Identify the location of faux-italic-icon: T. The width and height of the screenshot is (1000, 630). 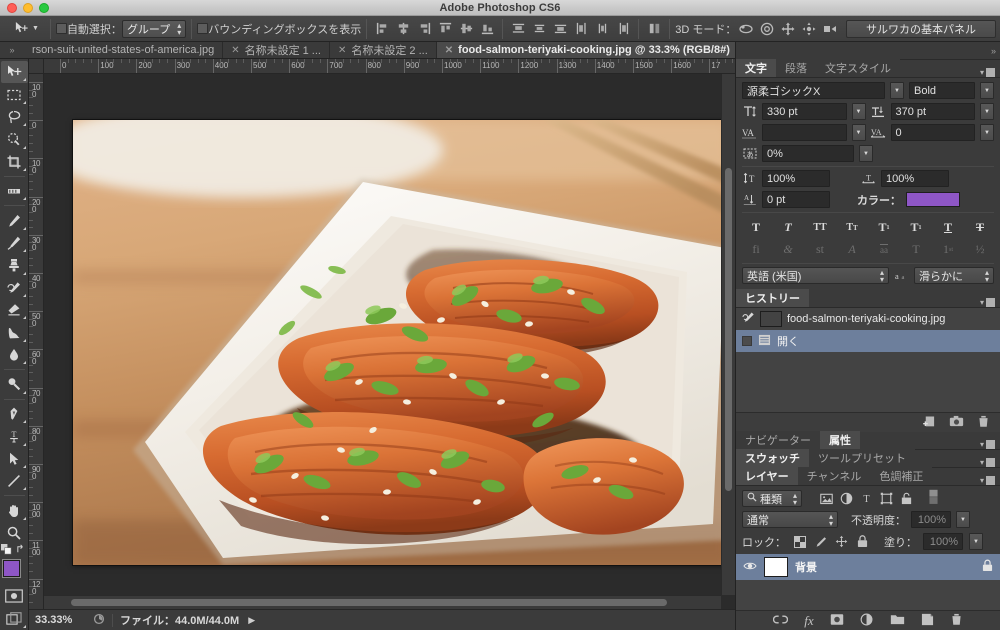
(788, 227).